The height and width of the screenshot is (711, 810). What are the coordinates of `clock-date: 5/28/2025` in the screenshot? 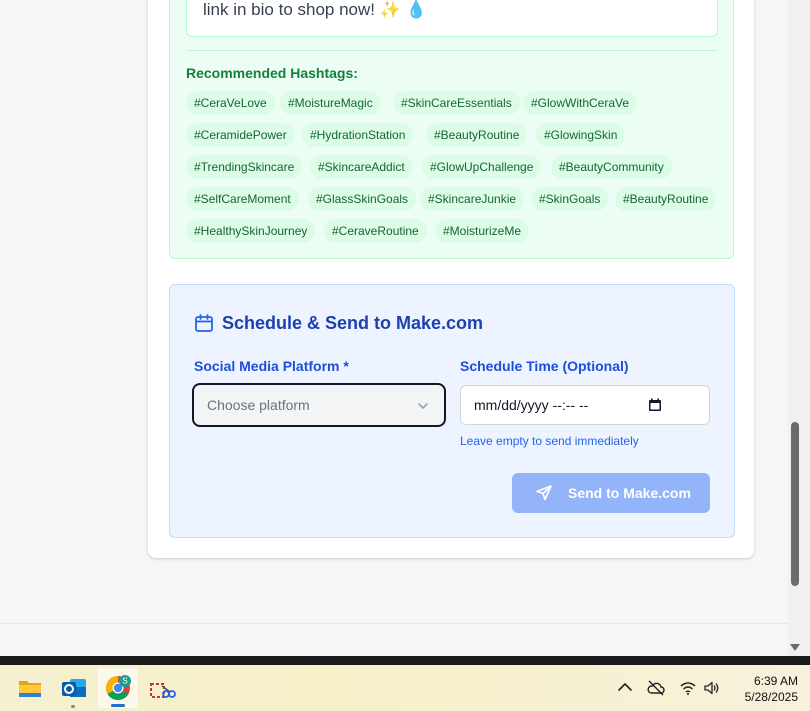 It's located at (771, 697).